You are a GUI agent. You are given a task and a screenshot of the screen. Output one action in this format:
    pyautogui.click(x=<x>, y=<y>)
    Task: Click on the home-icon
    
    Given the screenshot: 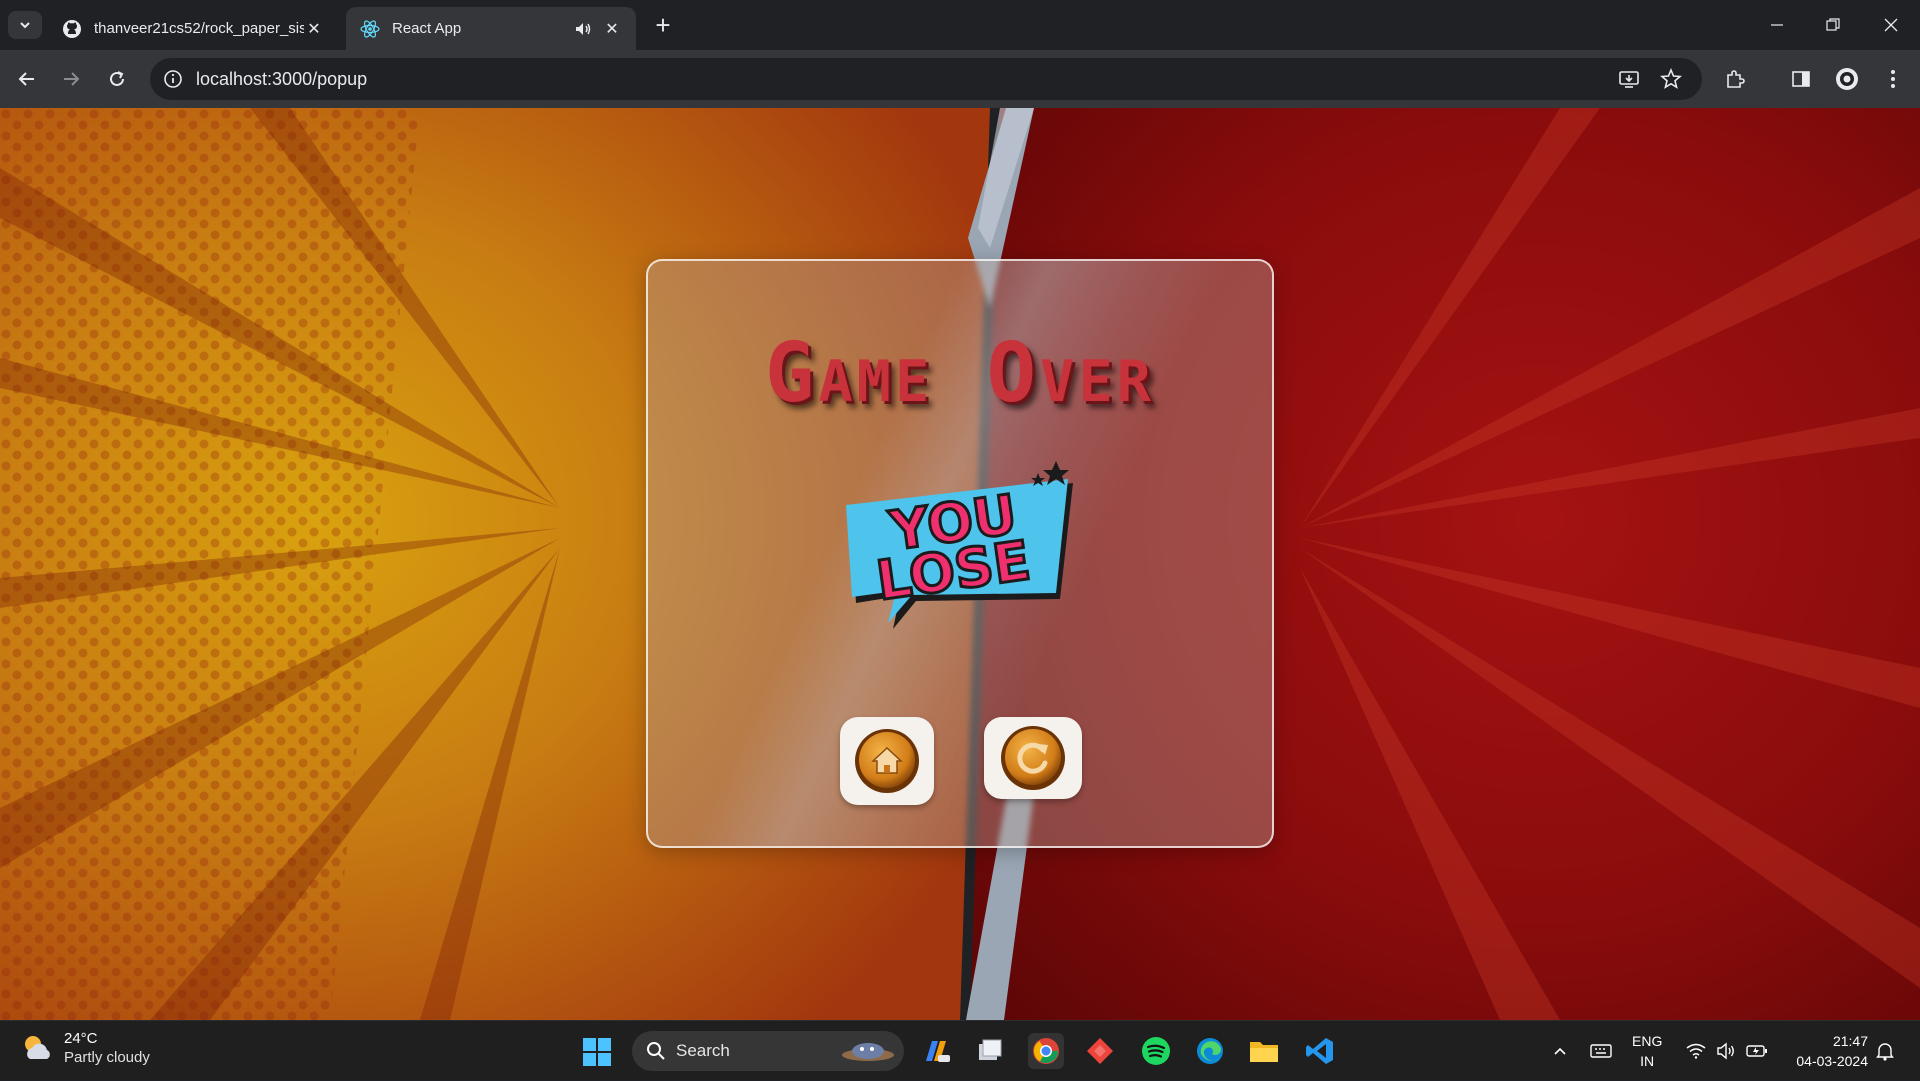 What is the action you would take?
    pyautogui.click(x=887, y=761)
    